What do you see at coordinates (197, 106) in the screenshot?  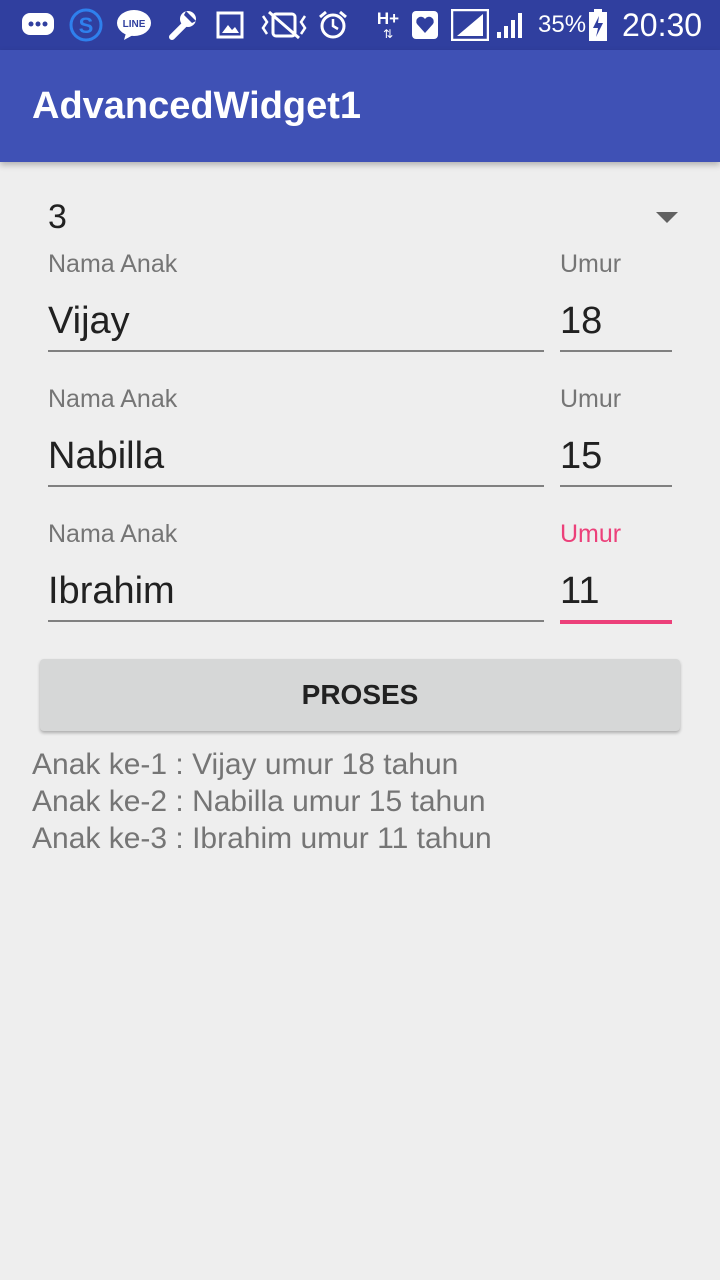 I see `page-title: AdvancedWidget1` at bounding box center [197, 106].